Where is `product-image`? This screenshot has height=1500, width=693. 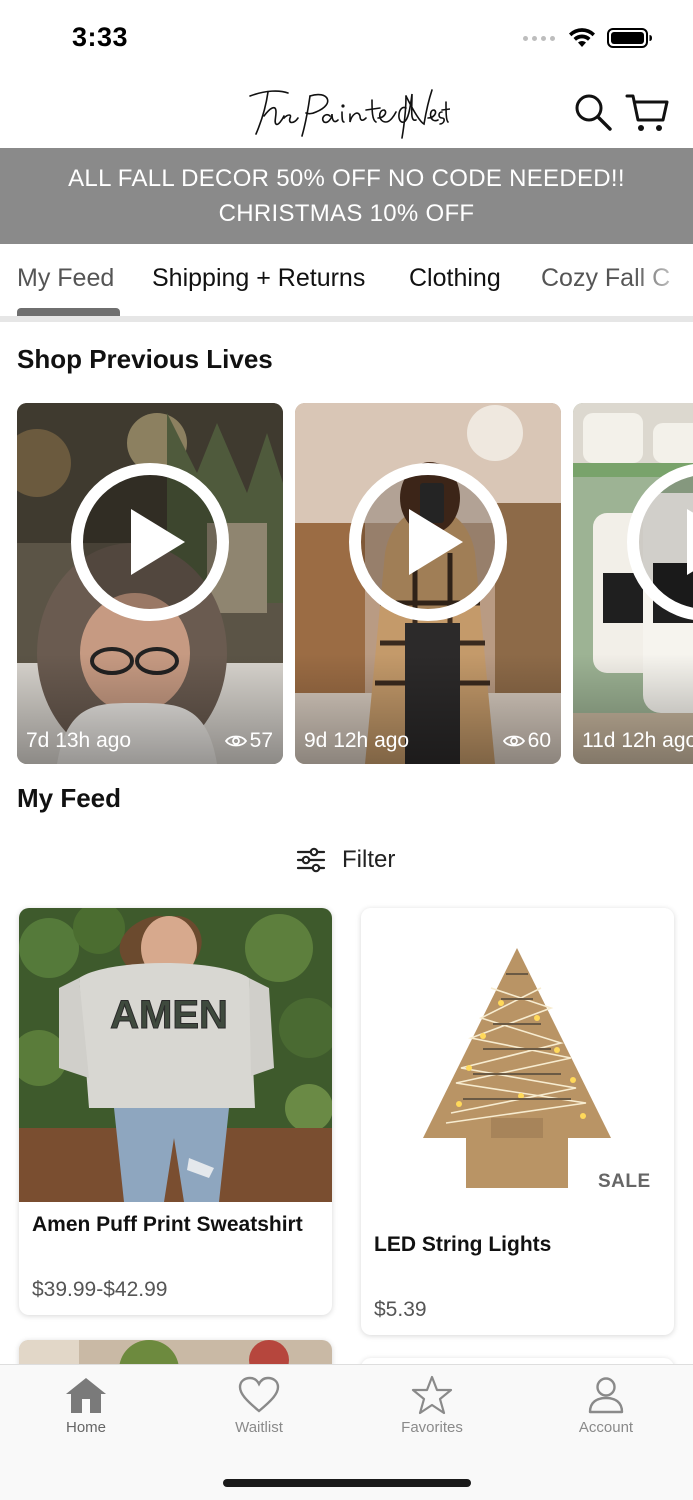
product-image is located at coordinates (517, 1055).